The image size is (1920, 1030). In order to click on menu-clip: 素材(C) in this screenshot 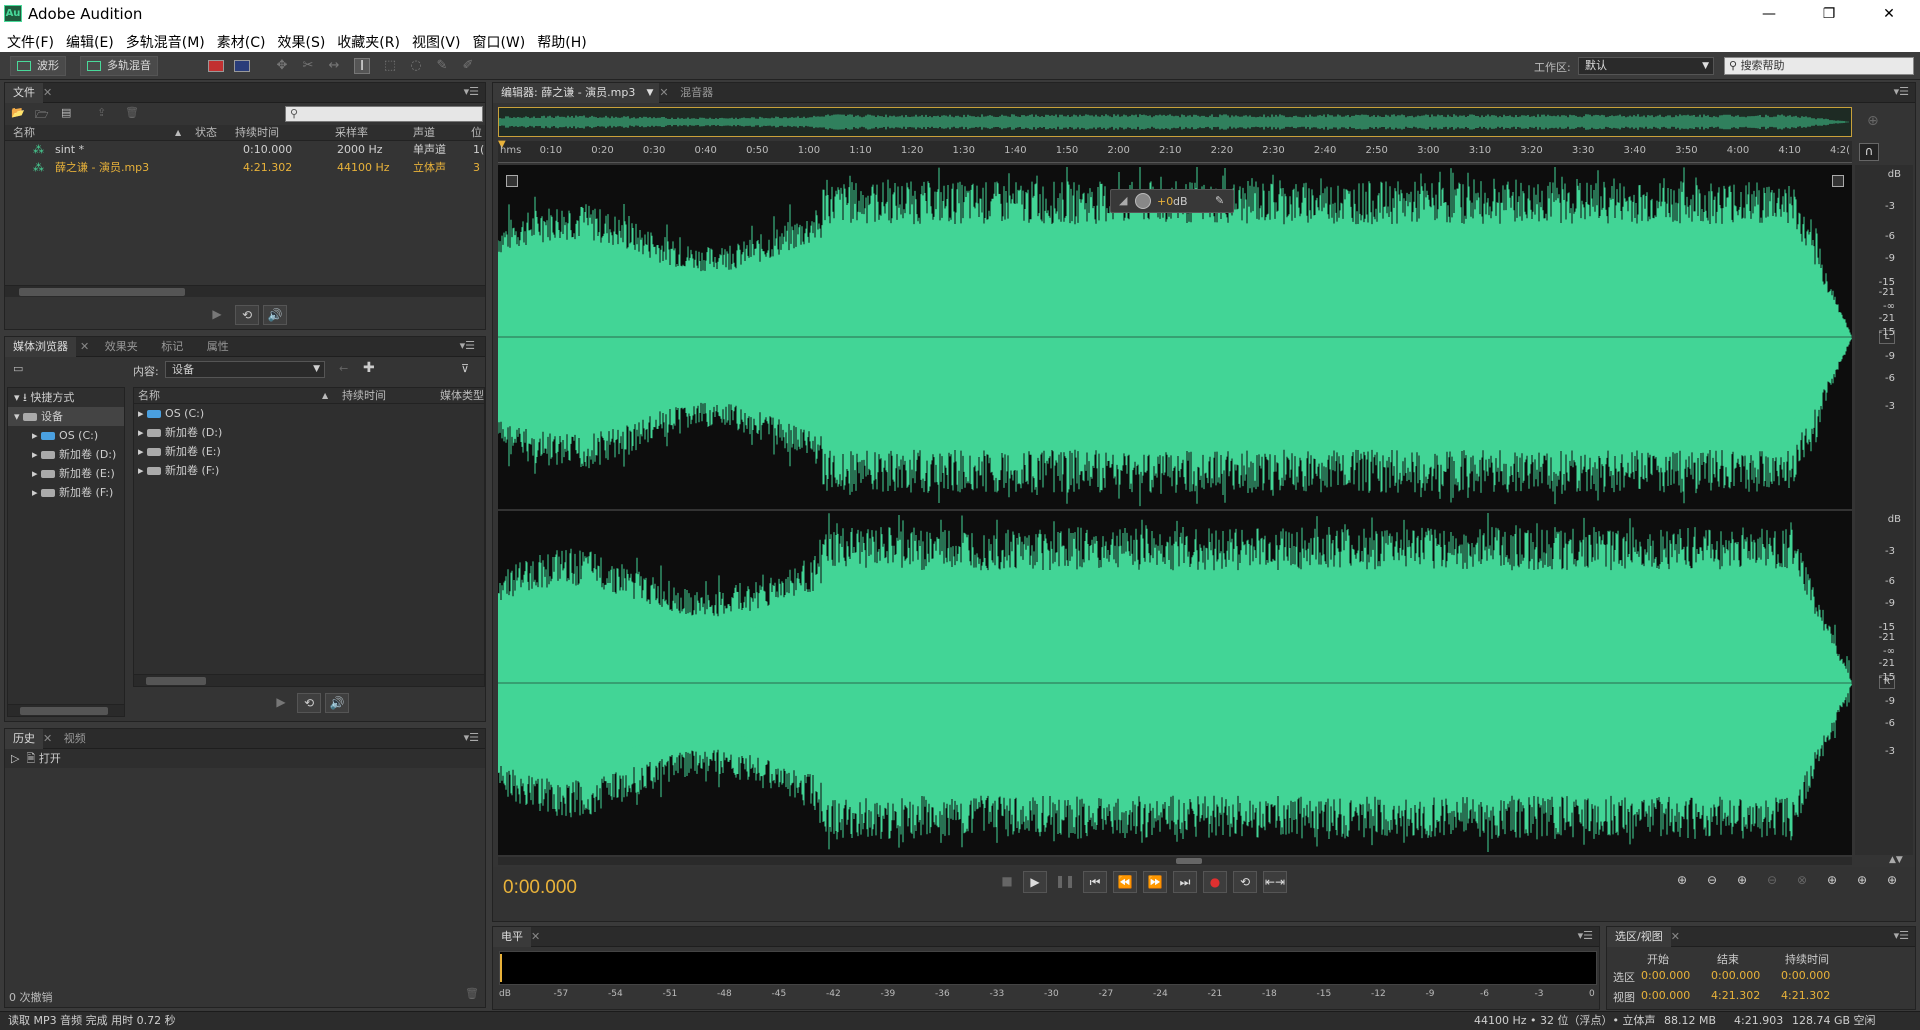, I will do `click(240, 40)`.